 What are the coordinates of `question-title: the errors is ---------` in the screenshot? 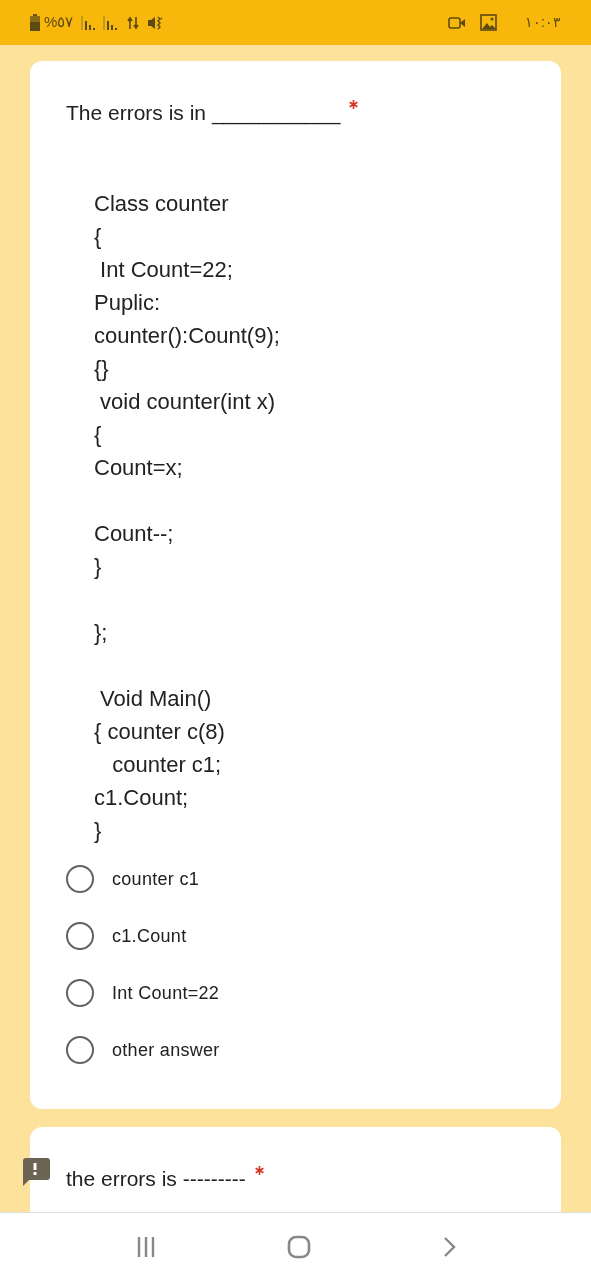 It's located at (156, 1178).